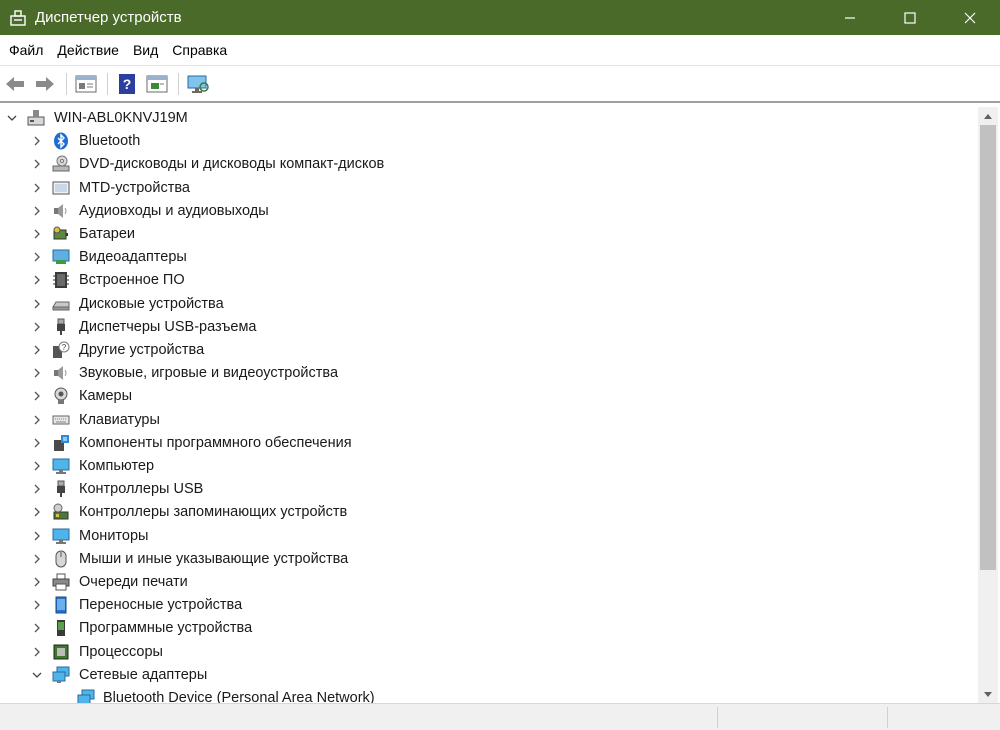  I want to click on tree-category: DVD-дисководы и дисководы компакт-дисков, so click(489, 164).